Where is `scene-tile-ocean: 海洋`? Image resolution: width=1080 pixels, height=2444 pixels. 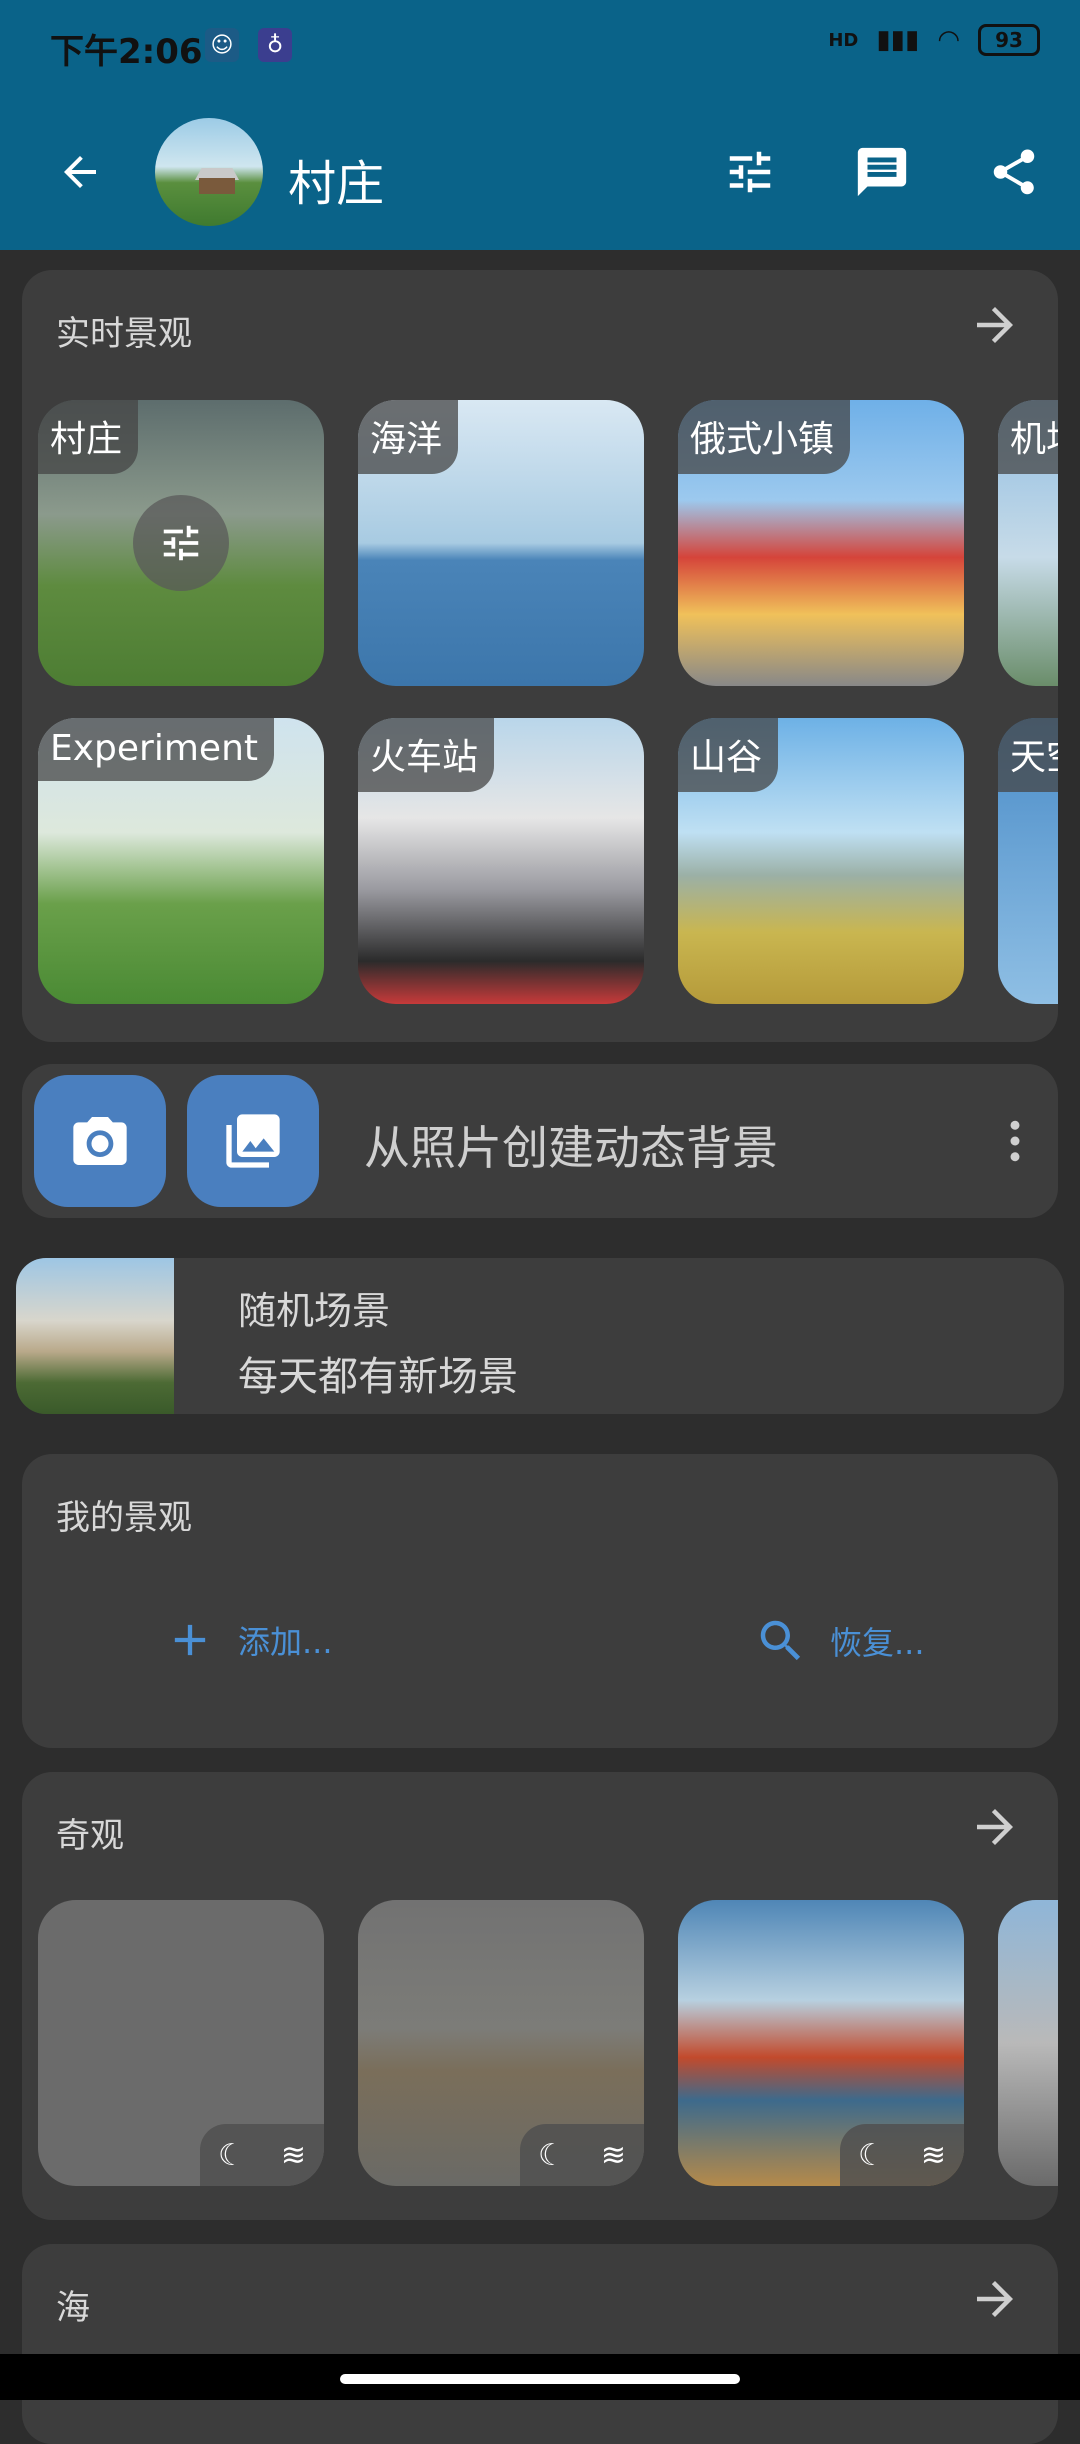
scene-tile-ocean: 海洋 is located at coordinates (501, 543).